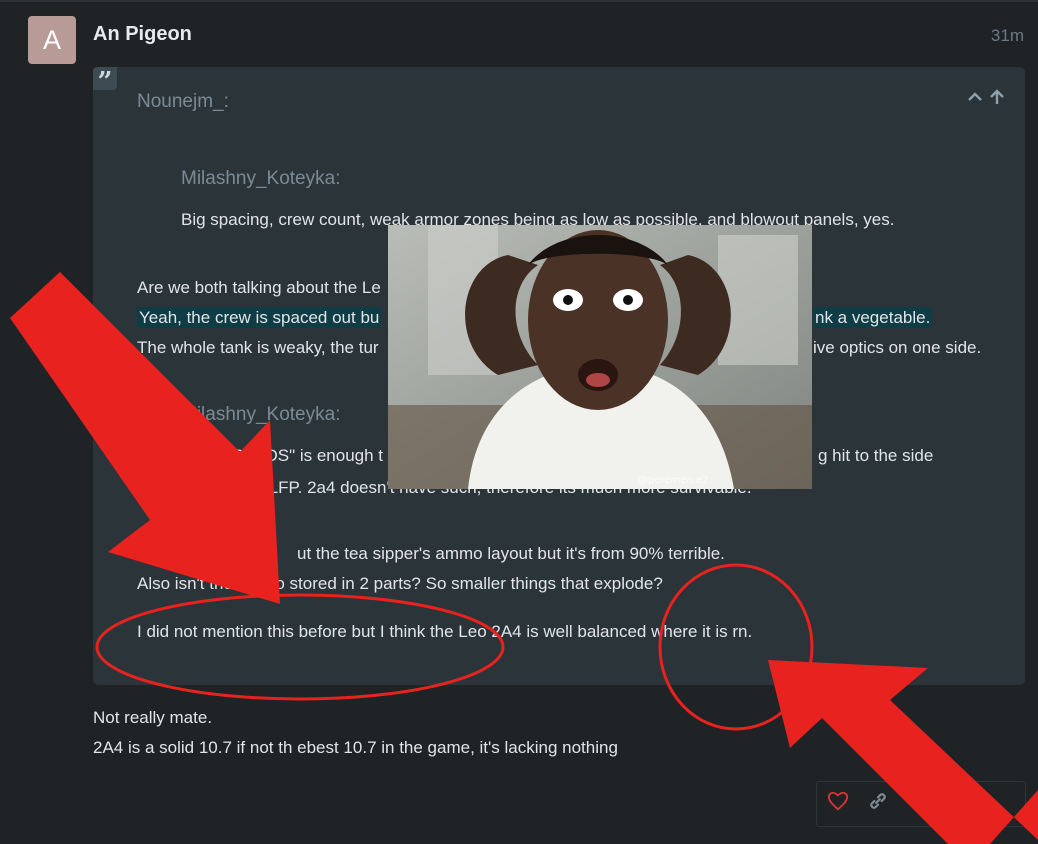  What do you see at coordinates (876, 455) in the screenshot?
I see `nested-quote-text-2-end: g hit to the side` at bounding box center [876, 455].